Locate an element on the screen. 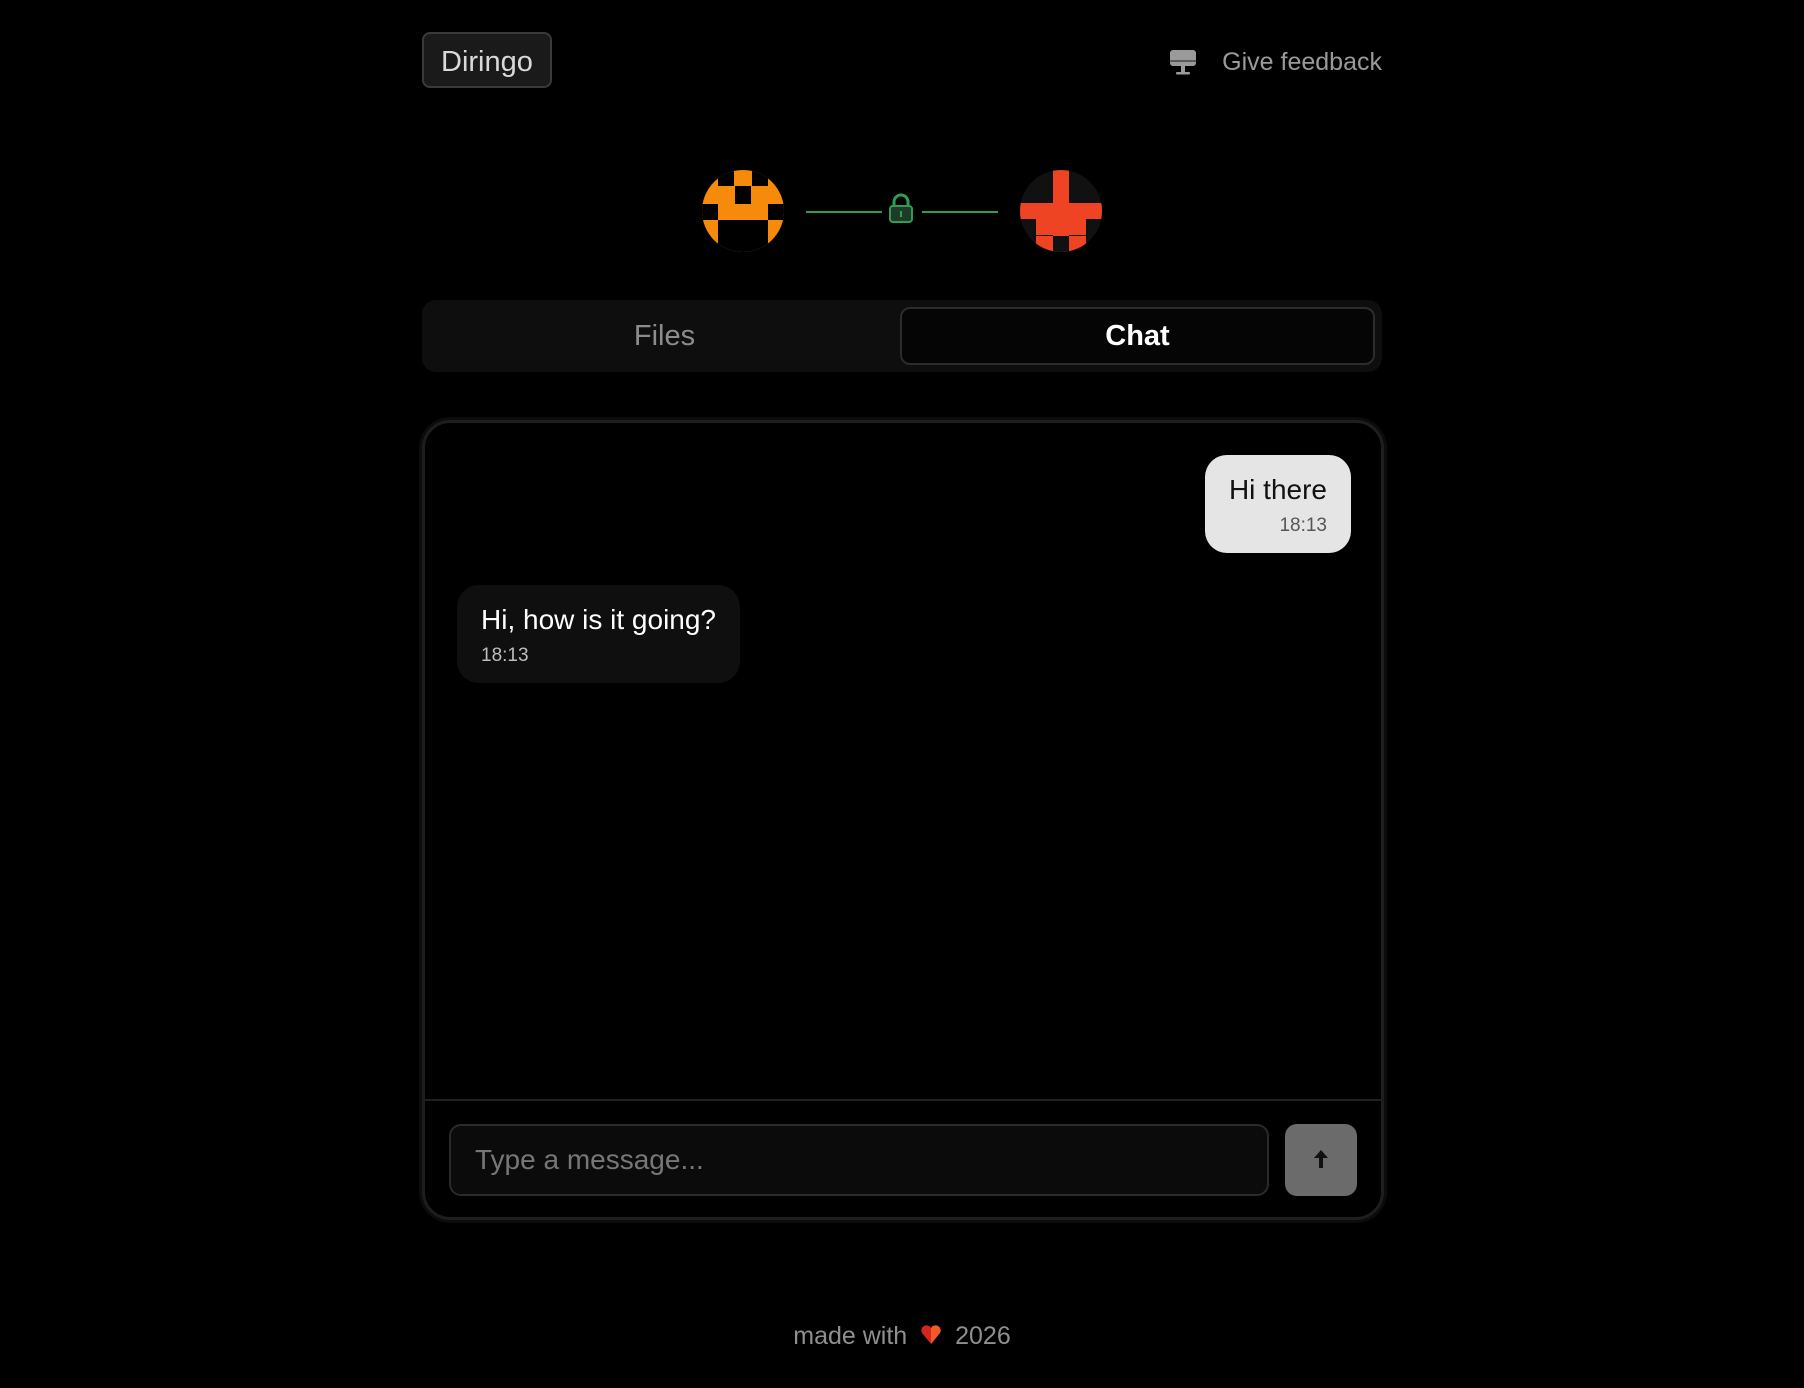 This screenshot has width=1804, height=1388. arrow-up-icon is located at coordinates (1321, 1160).